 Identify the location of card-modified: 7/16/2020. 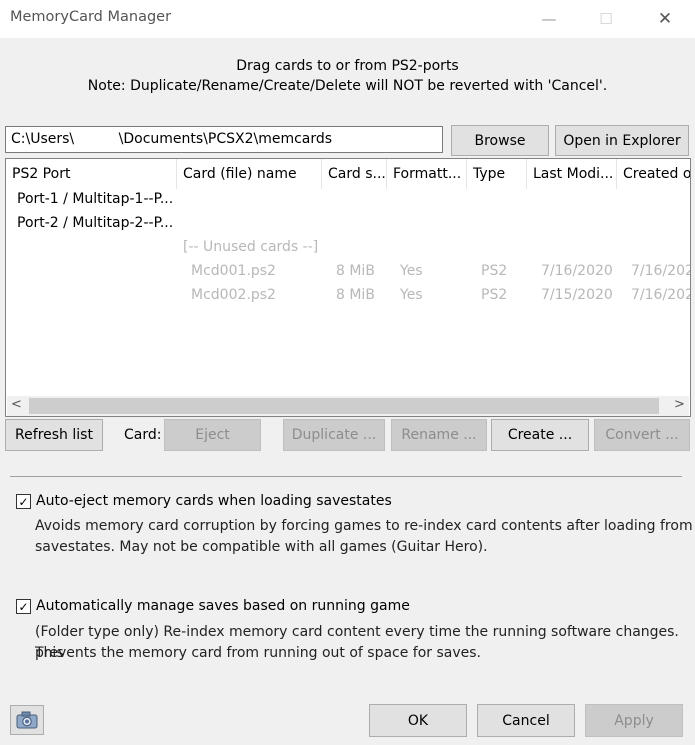
(577, 271).